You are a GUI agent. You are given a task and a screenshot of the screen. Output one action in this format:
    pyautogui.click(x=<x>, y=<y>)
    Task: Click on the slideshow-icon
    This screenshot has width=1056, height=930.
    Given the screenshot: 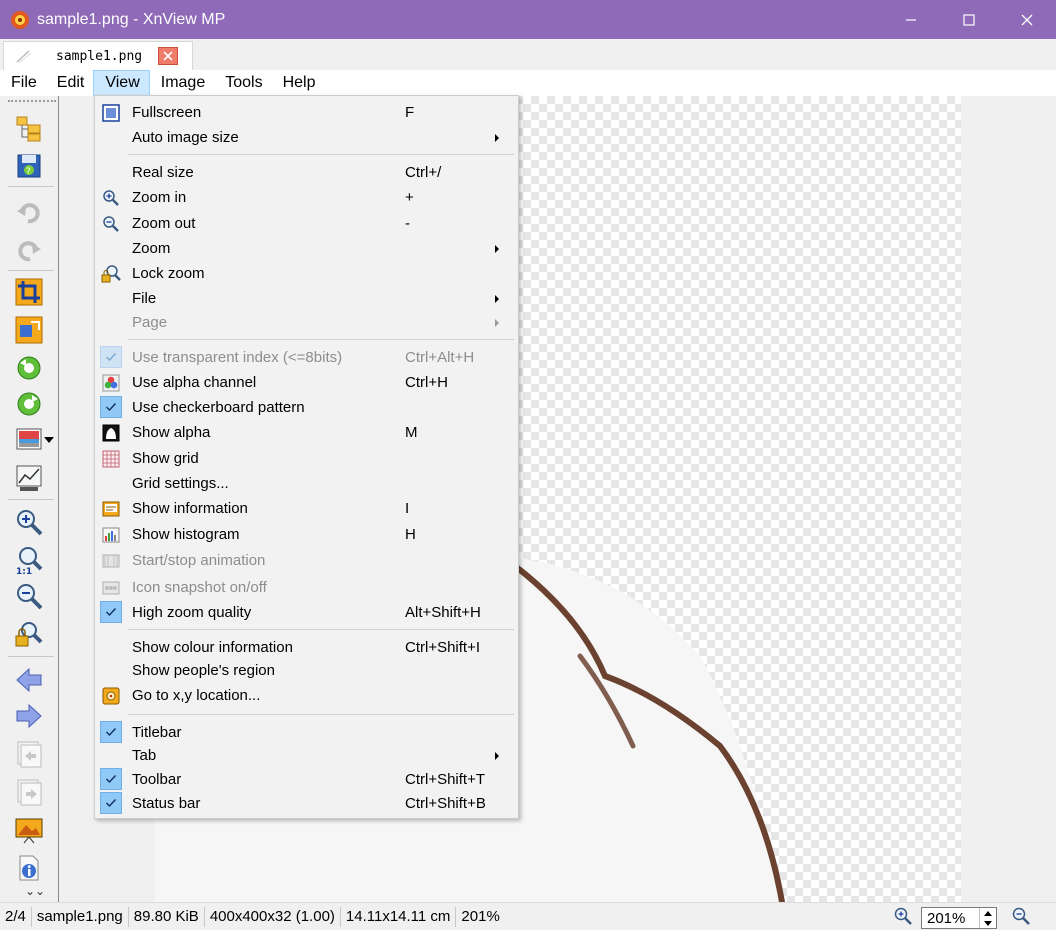 What is the action you would take?
    pyautogui.click(x=29, y=831)
    